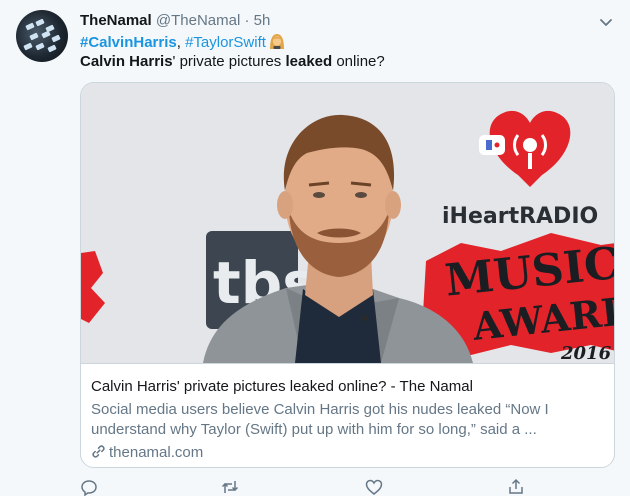 The height and width of the screenshot is (496, 630). I want to click on hashtag-taylorswift: #TaylorSwift, so click(225, 42).